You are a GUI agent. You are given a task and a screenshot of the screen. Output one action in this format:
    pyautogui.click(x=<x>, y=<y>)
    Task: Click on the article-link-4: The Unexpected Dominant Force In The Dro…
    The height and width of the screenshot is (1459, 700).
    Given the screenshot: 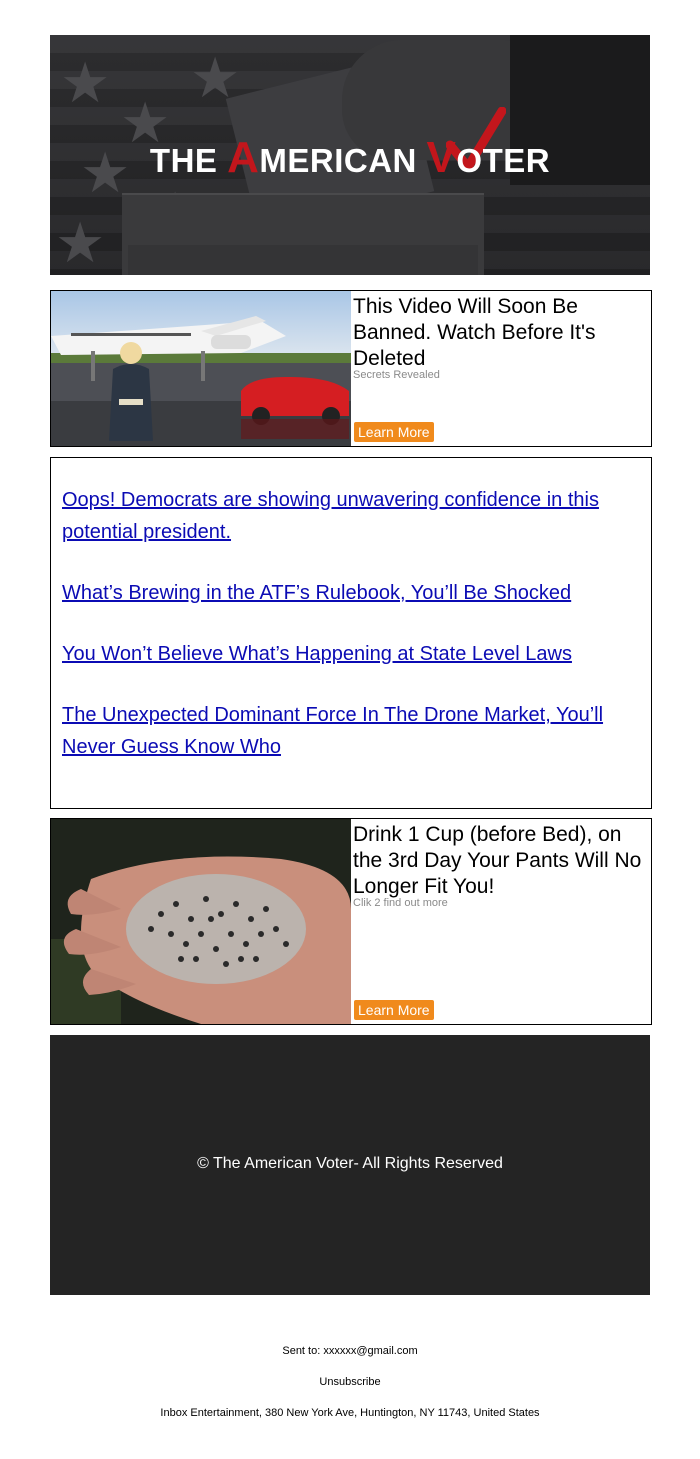 What is the action you would take?
    pyautogui.click(x=332, y=731)
    